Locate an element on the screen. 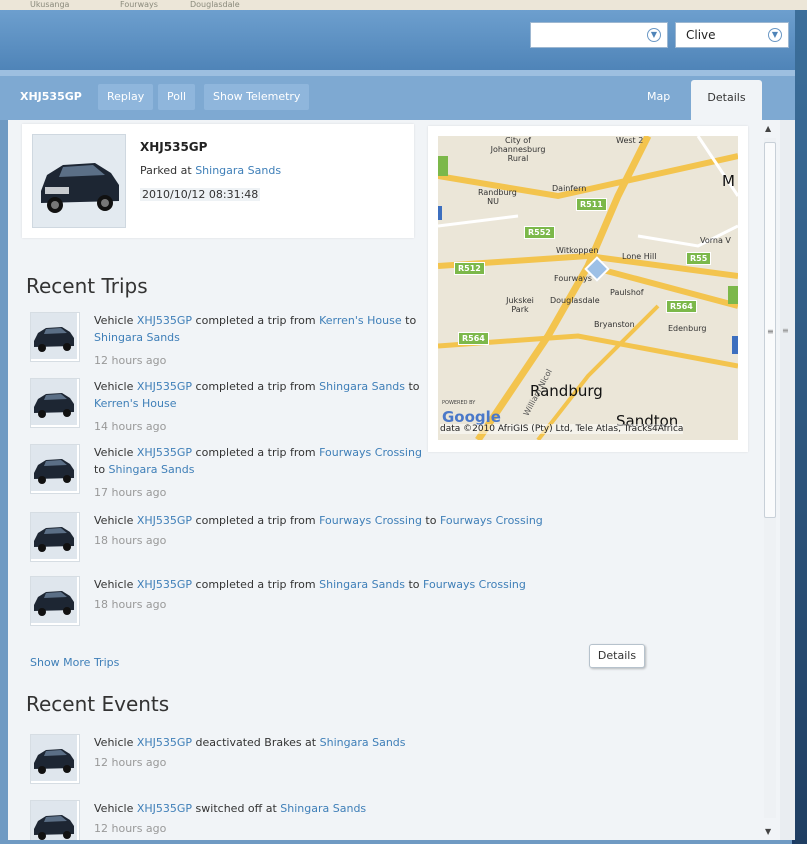  route-shield: R511 is located at coordinates (591, 204).